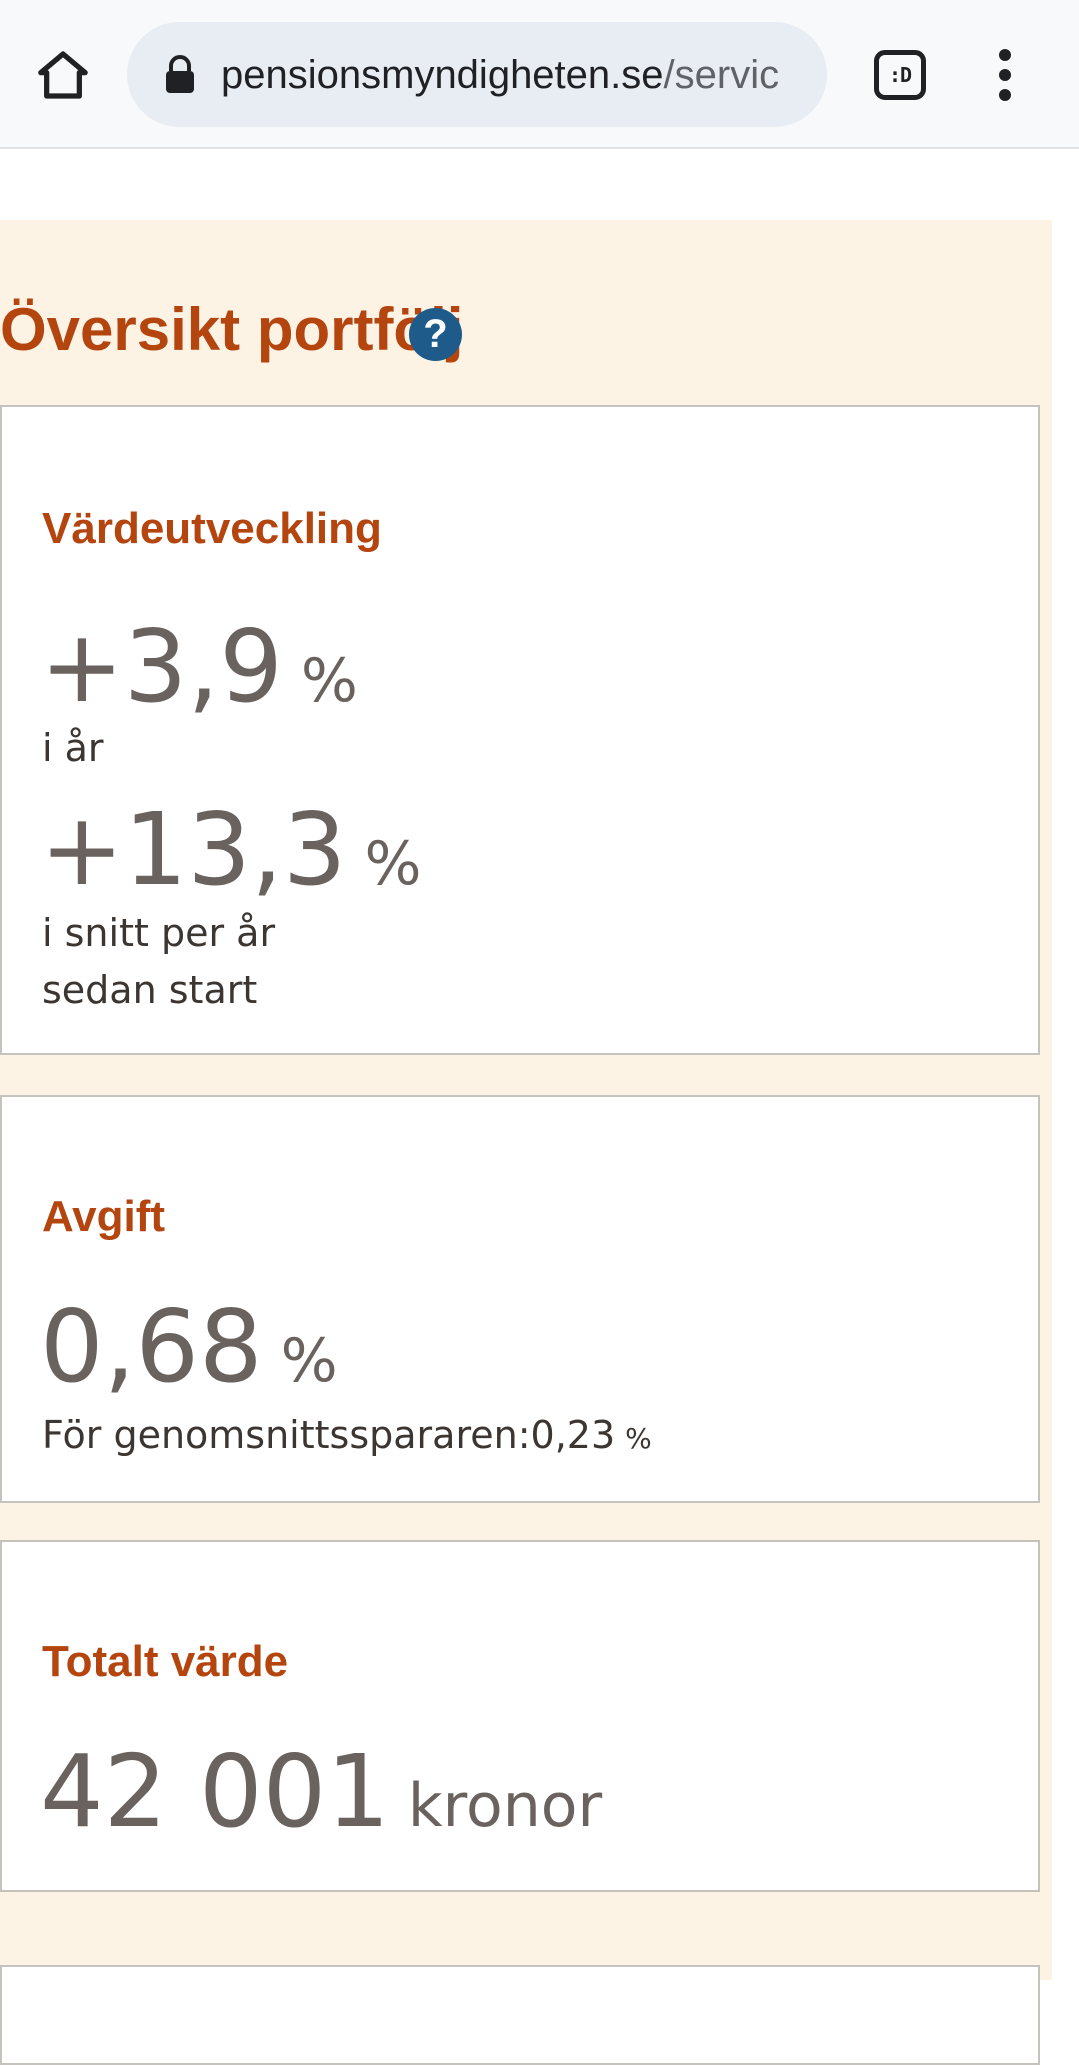 The height and width of the screenshot is (2065, 1079). I want to click on total-value-heading: Totalt värde, so click(165, 1661).